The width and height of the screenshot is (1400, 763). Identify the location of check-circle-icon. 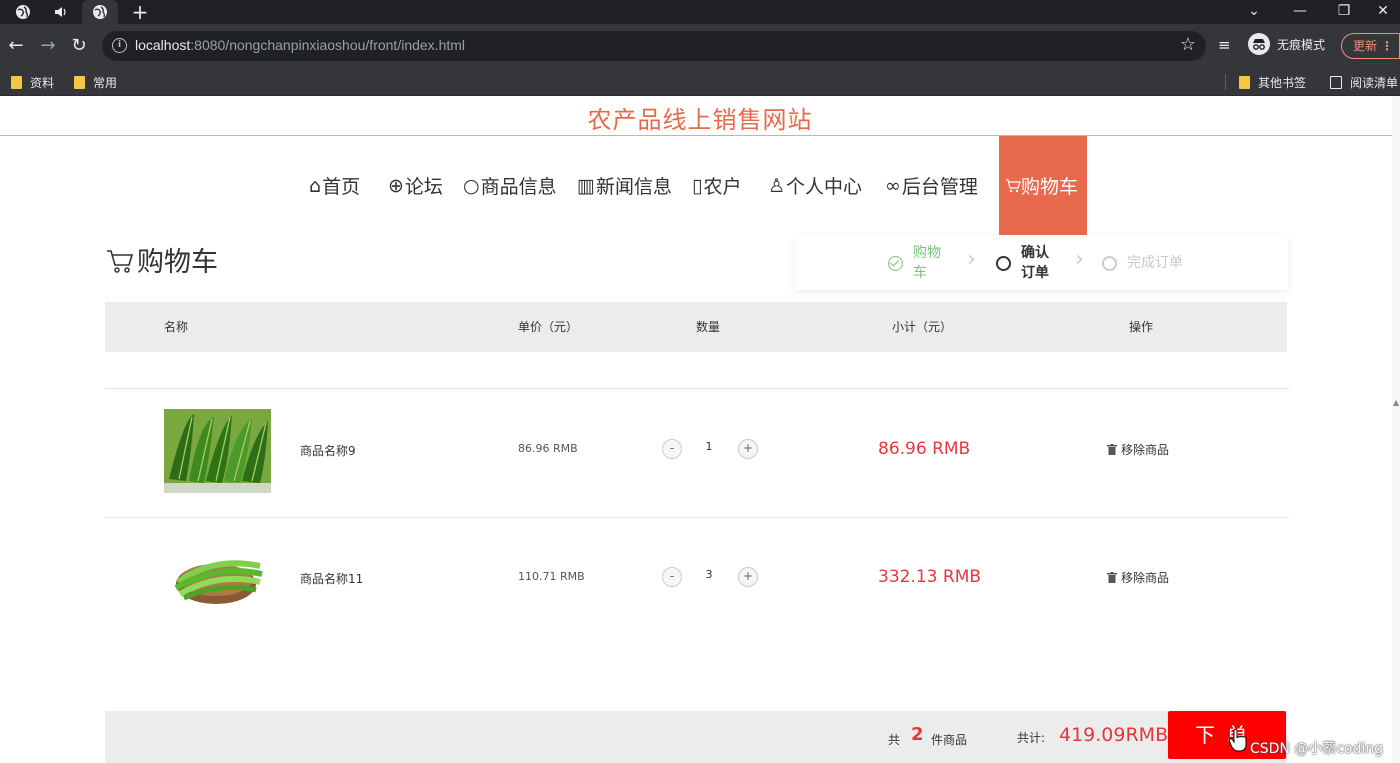
(895, 263).